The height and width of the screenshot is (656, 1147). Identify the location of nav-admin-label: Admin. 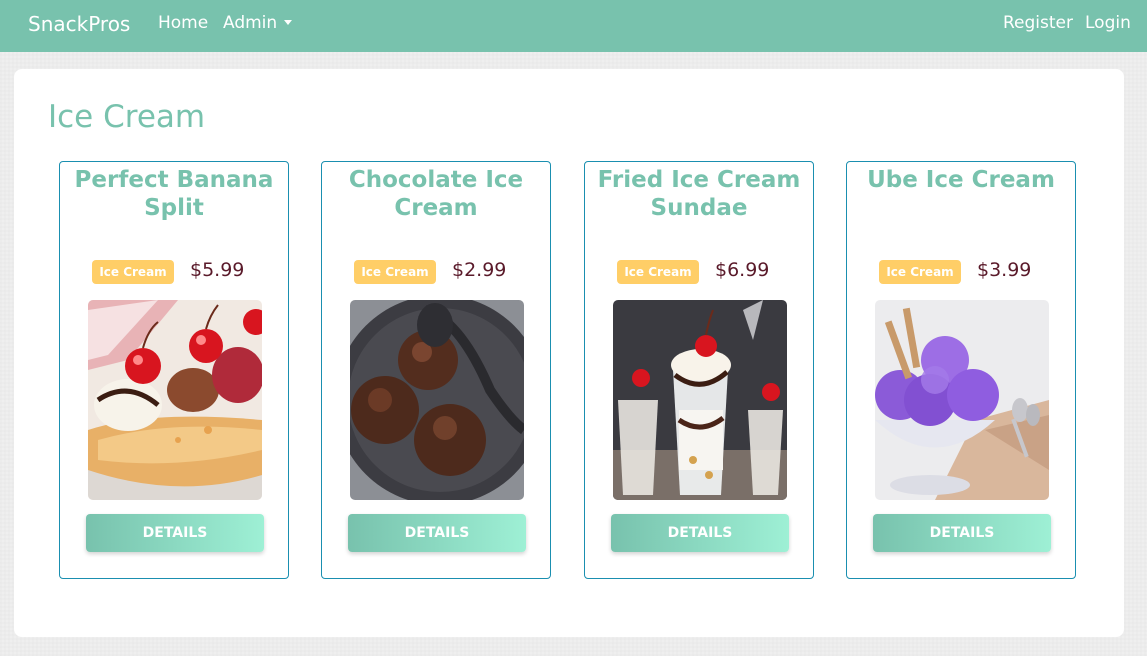
(250, 23).